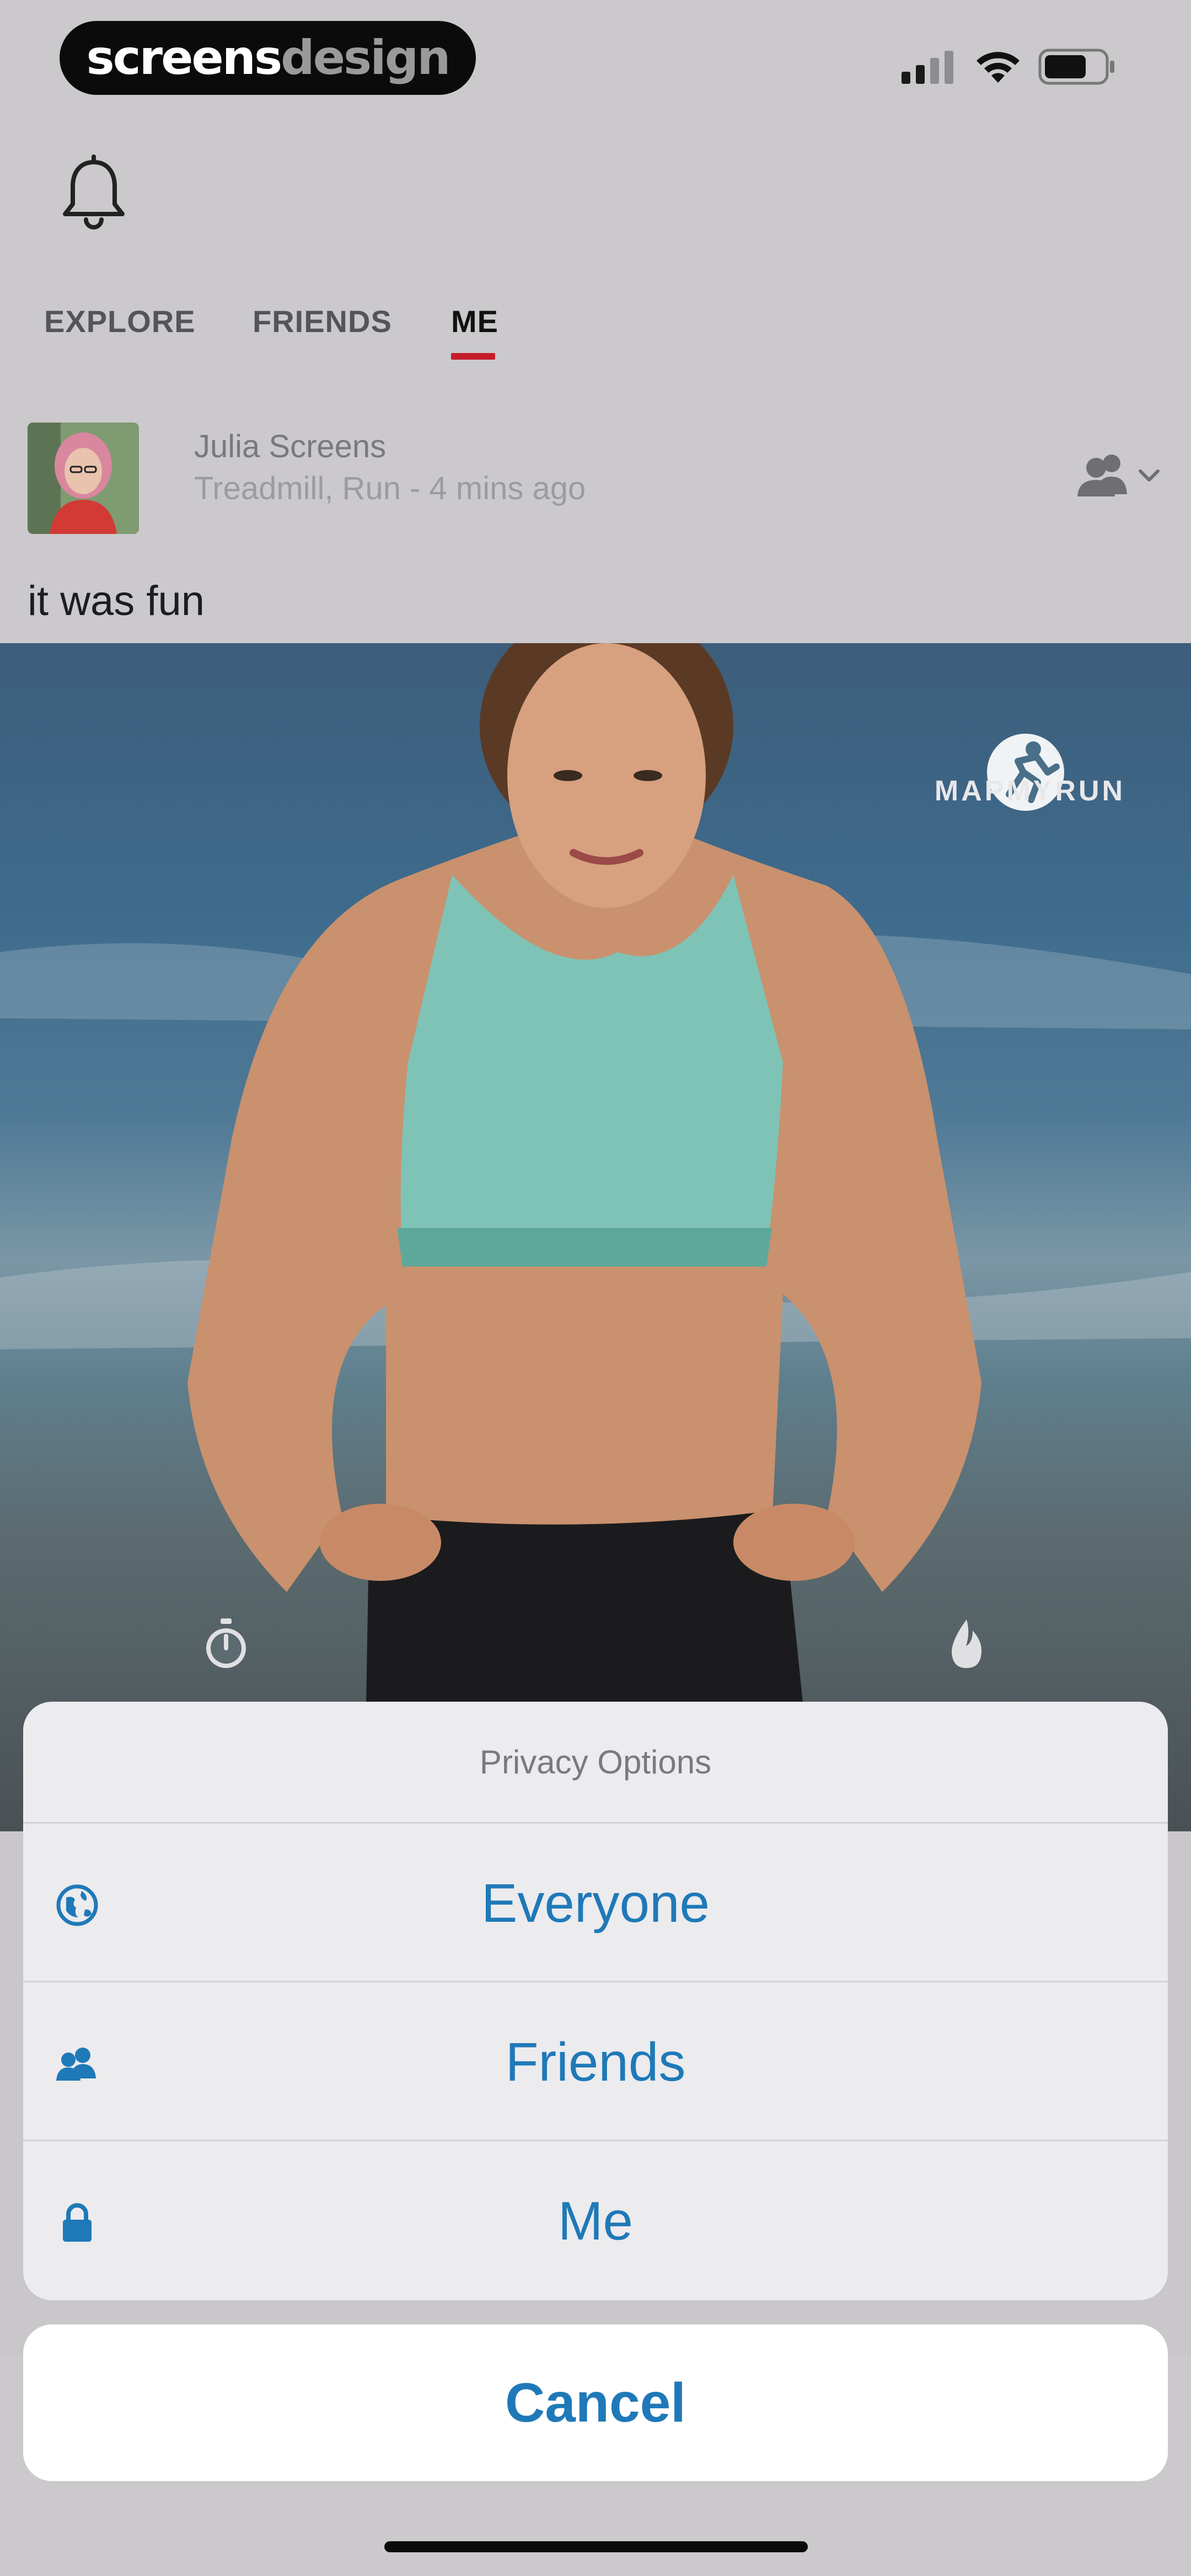 The height and width of the screenshot is (2576, 1191). What do you see at coordinates (474, 321) in the screenshot?
I see `tab-me: ME` at bounding box center [474, 321].